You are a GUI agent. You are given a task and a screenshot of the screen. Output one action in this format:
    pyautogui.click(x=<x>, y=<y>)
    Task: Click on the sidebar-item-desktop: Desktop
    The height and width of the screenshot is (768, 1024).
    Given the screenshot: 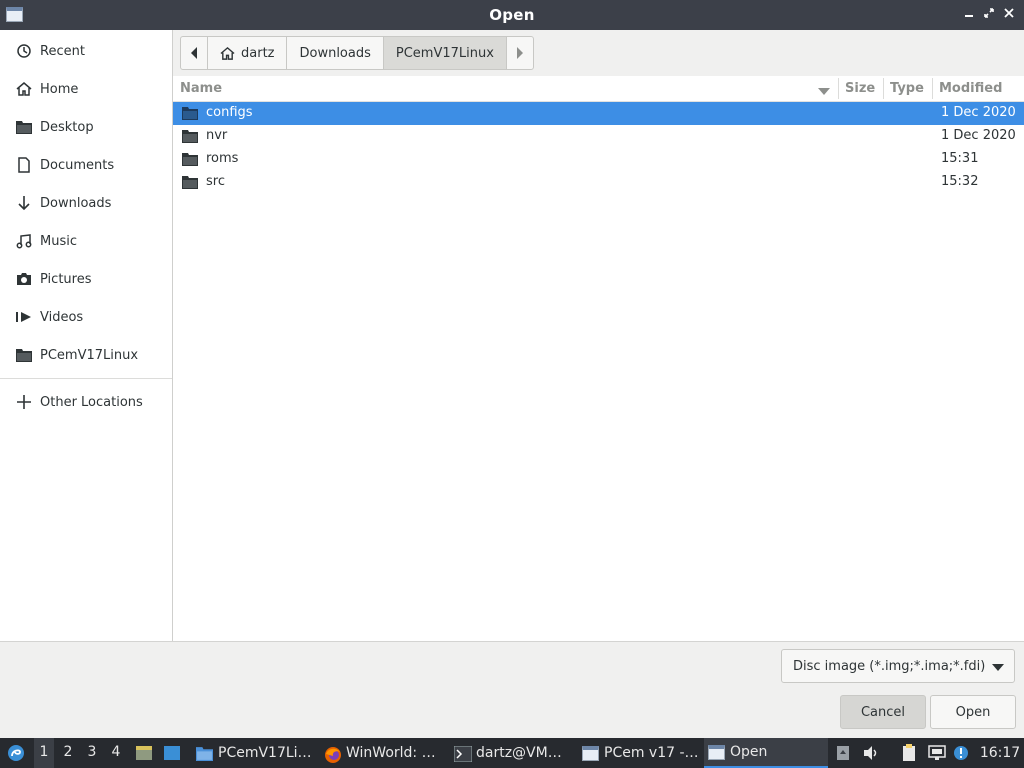 What is the action you would take?
    pyautogui.click(x=86, y=127)
    